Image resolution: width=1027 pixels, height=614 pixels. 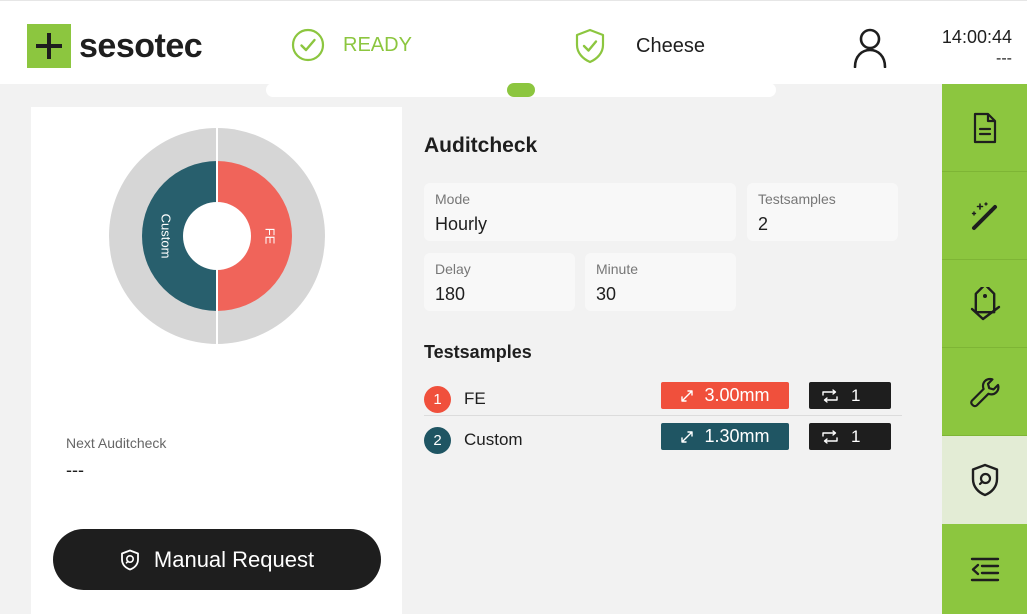 What do you see at coordinates (617, 269) in the screenshot?
I see `minute-label: Minute` at bounding box center [617, 269].